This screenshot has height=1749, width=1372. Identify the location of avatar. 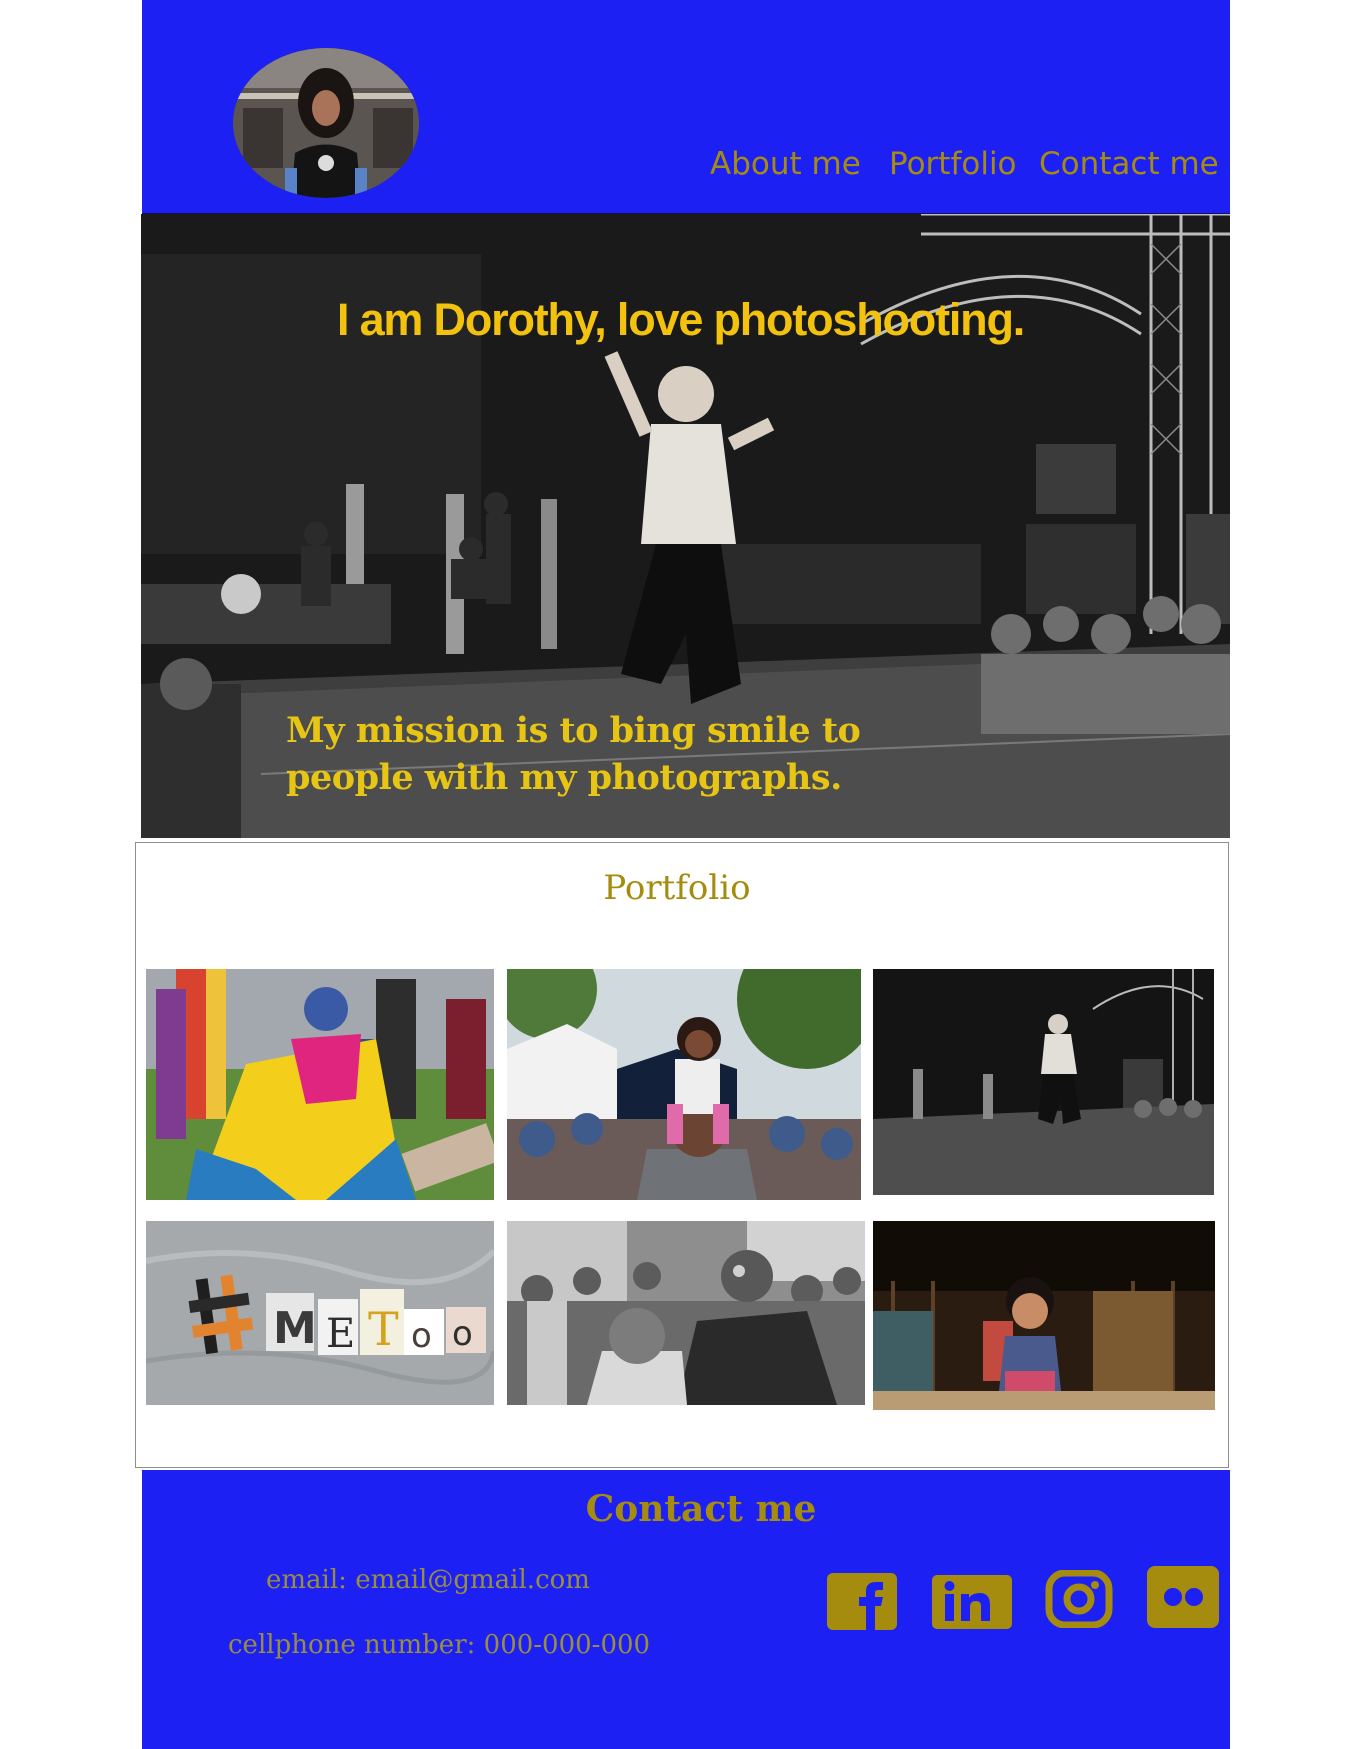
(326, 123).